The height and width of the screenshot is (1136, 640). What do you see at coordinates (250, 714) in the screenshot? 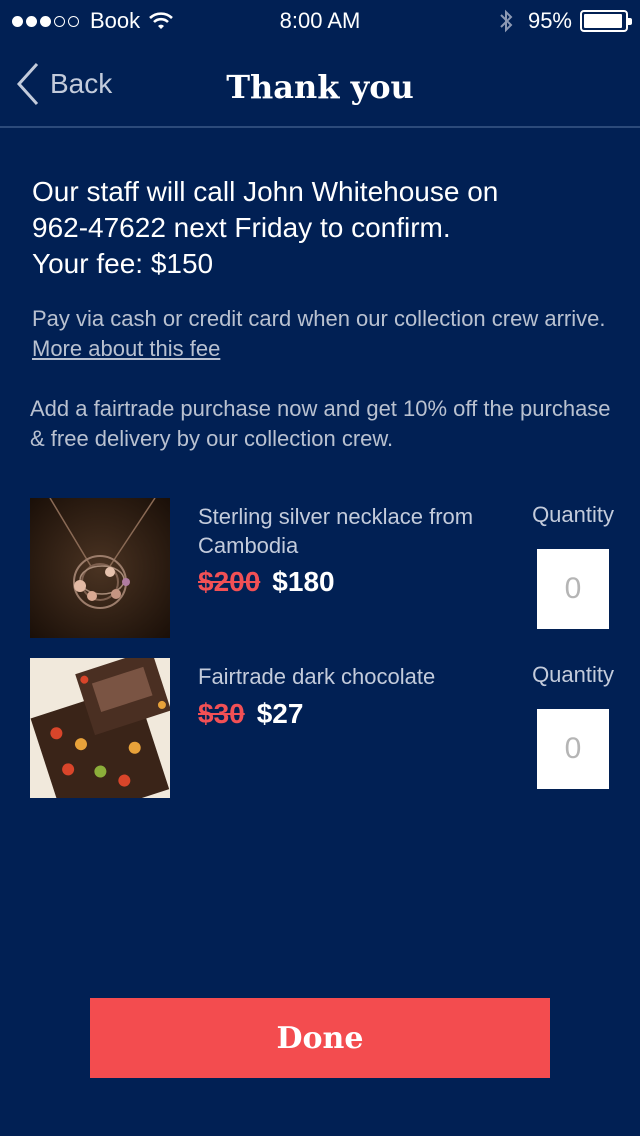
I see `price-row: $30 $27` at bounding box center [250, 714].